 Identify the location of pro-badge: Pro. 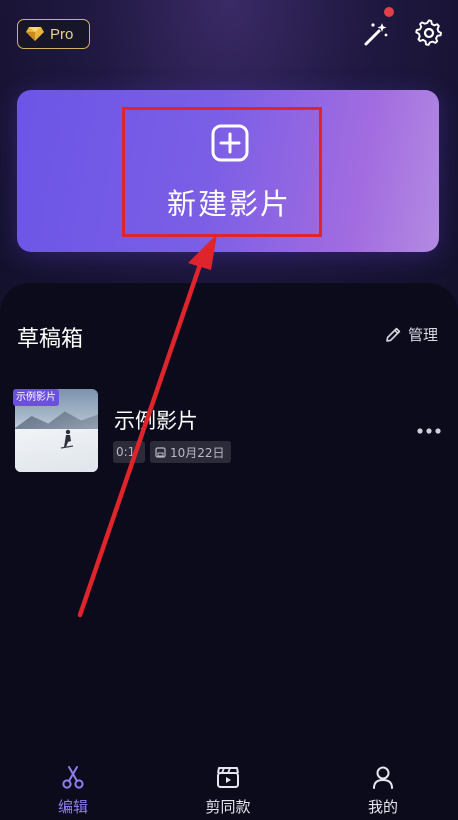
(53, 34).